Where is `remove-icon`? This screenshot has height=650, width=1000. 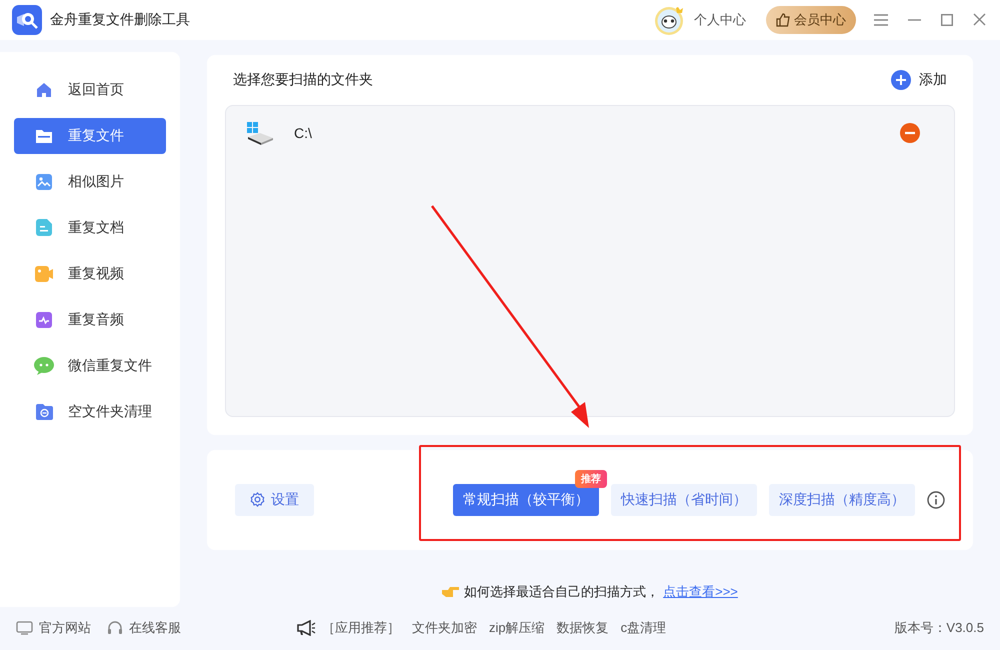
remove-icon is located at coordinates (910, 132).